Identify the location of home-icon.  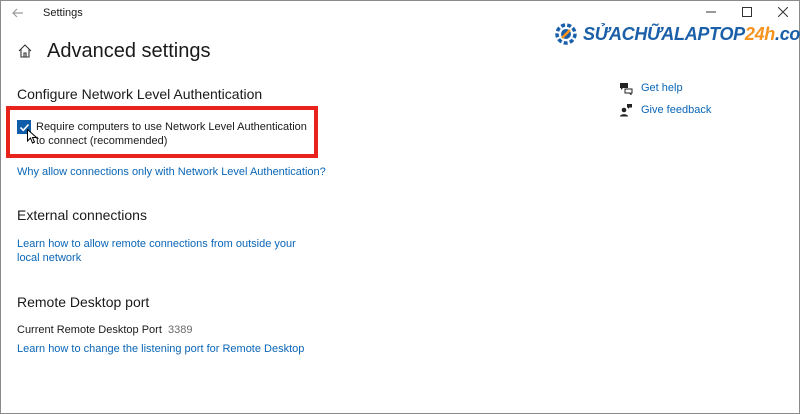
(25, 51).